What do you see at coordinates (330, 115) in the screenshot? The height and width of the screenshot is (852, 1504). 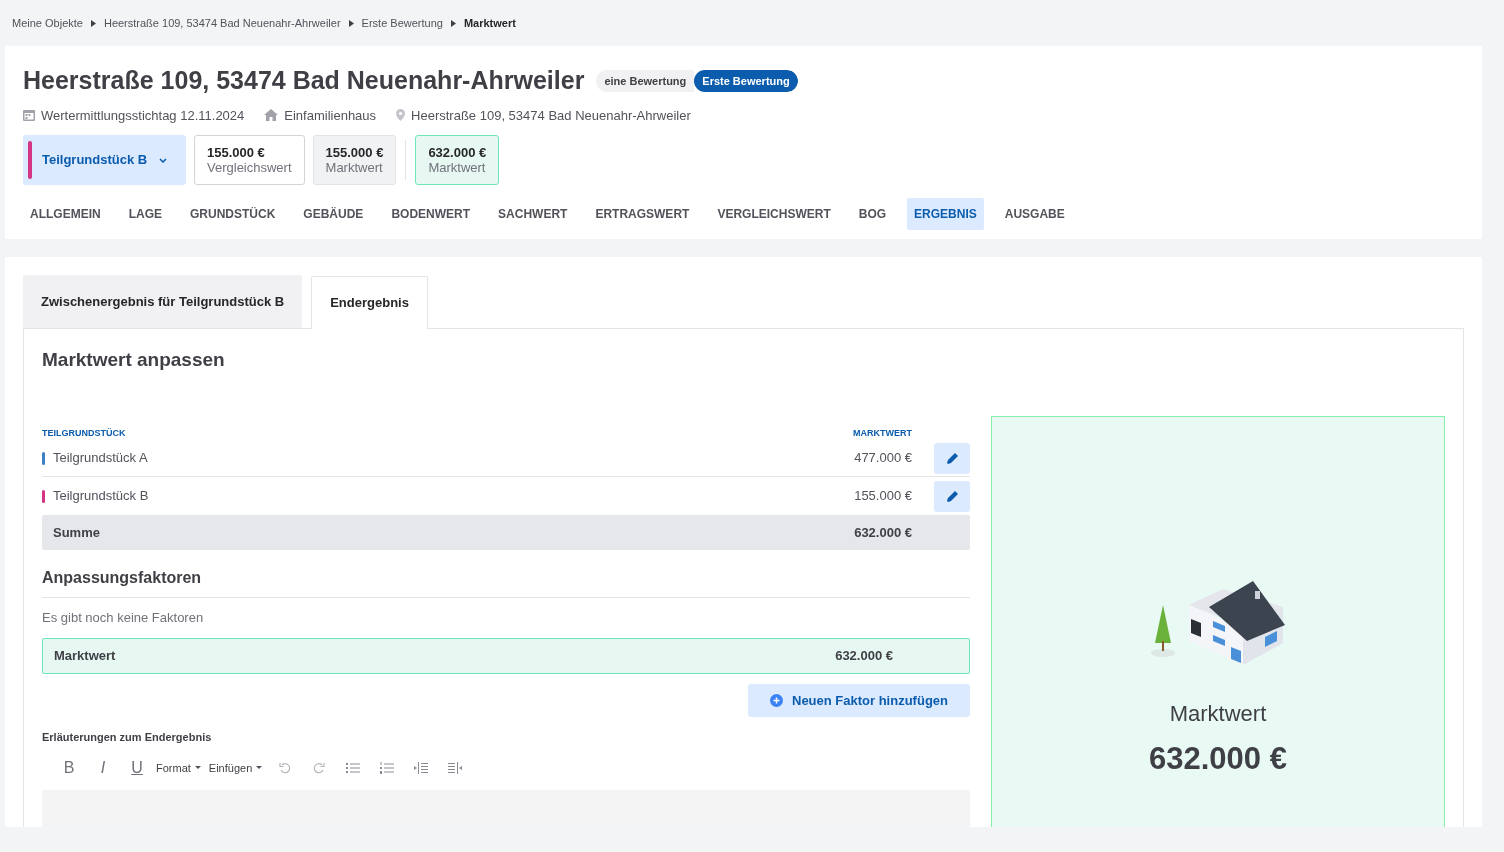 I see `meta-text: Einfamilienhaus` at bounding box center [330, 115].